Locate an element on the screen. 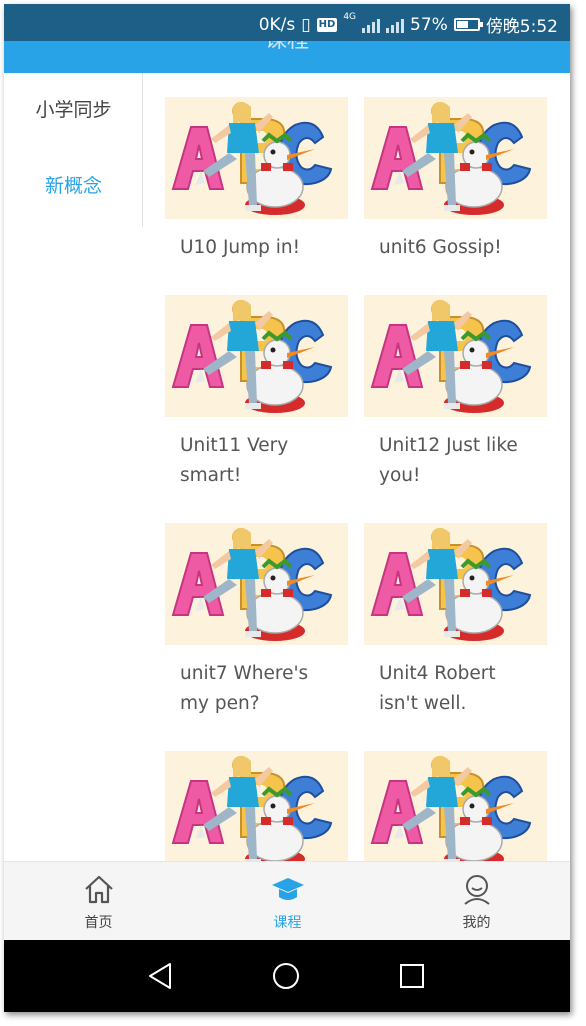 This screenshot has height=1026, width=586. tab-courses: 课程 is located at coordinates (287, 901).